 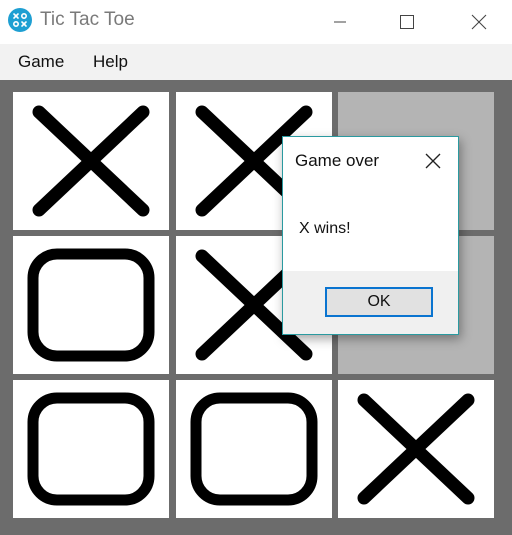 I want to click on ok-button: OK, so click(x=379, y=302).